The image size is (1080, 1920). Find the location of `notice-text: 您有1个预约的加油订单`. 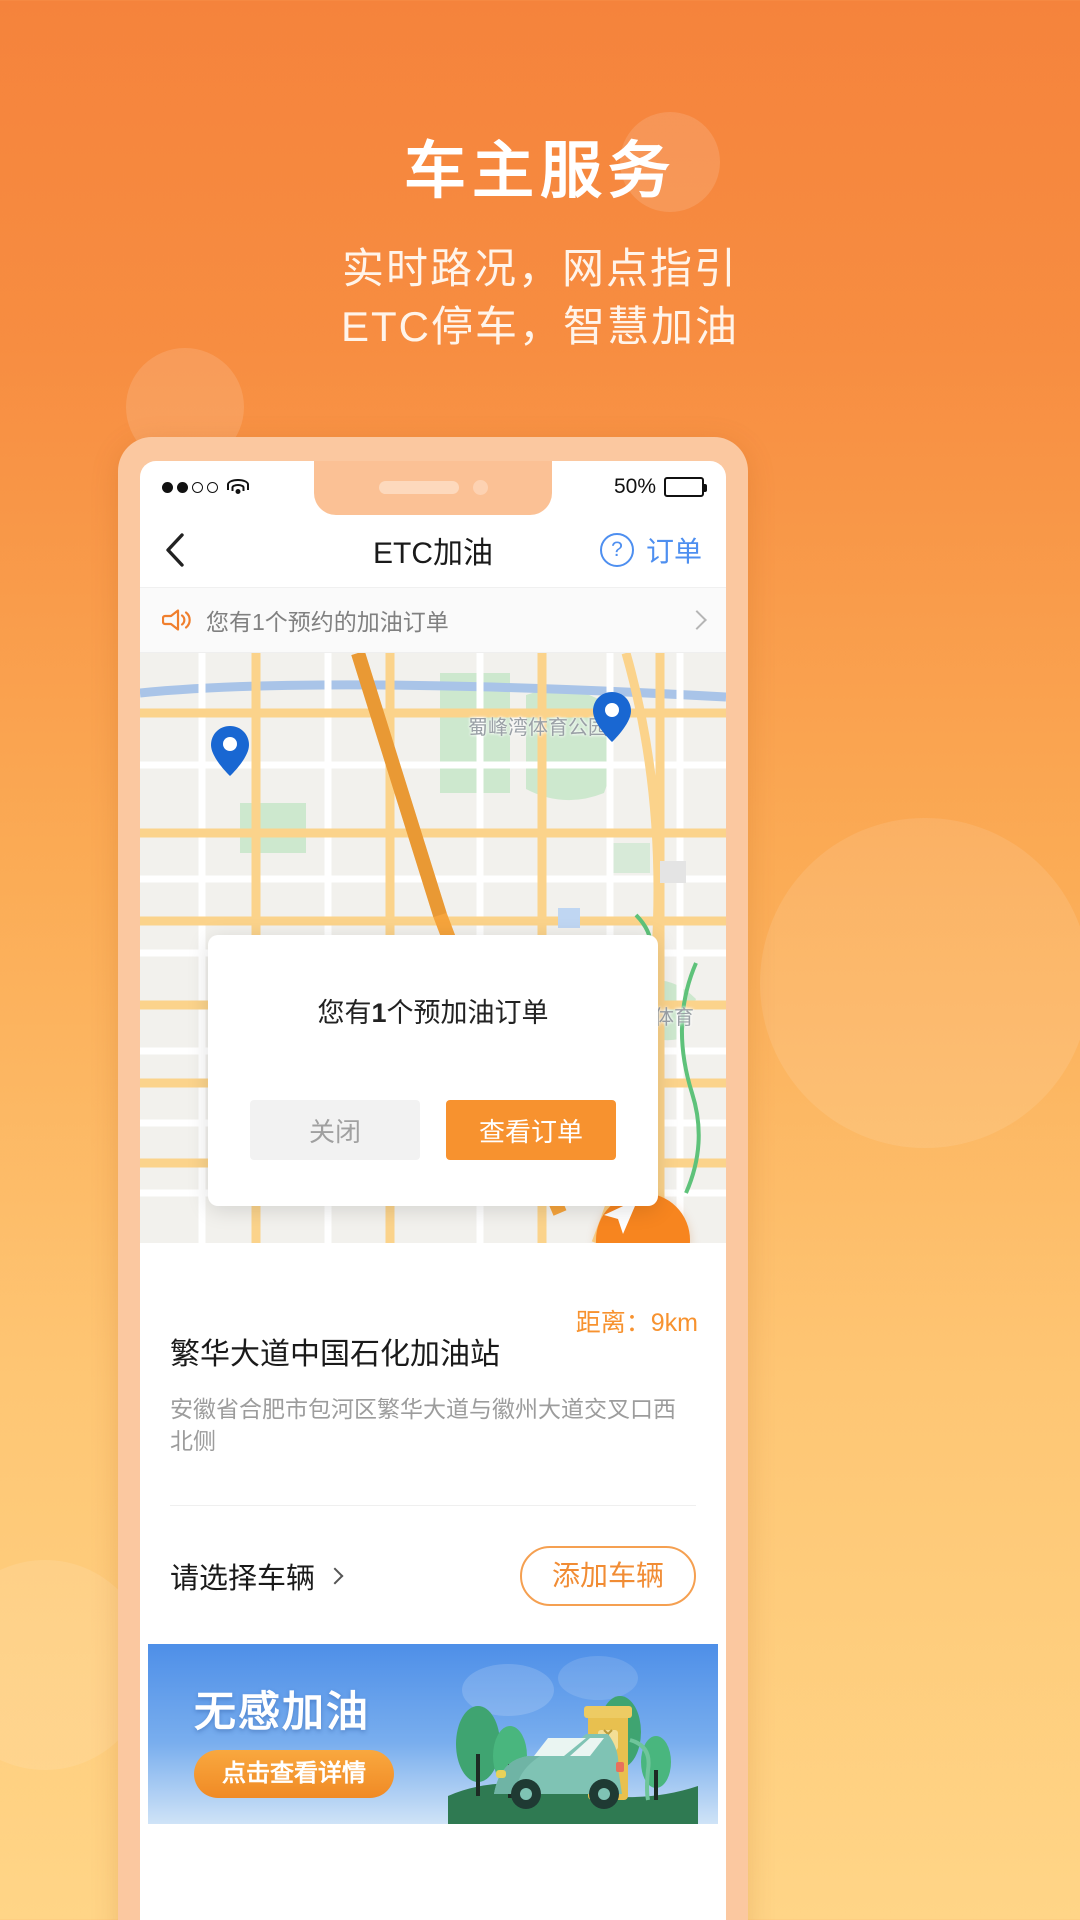

notice-text: 您有1个预约的加油订单 is located at coordinates (327, 622).